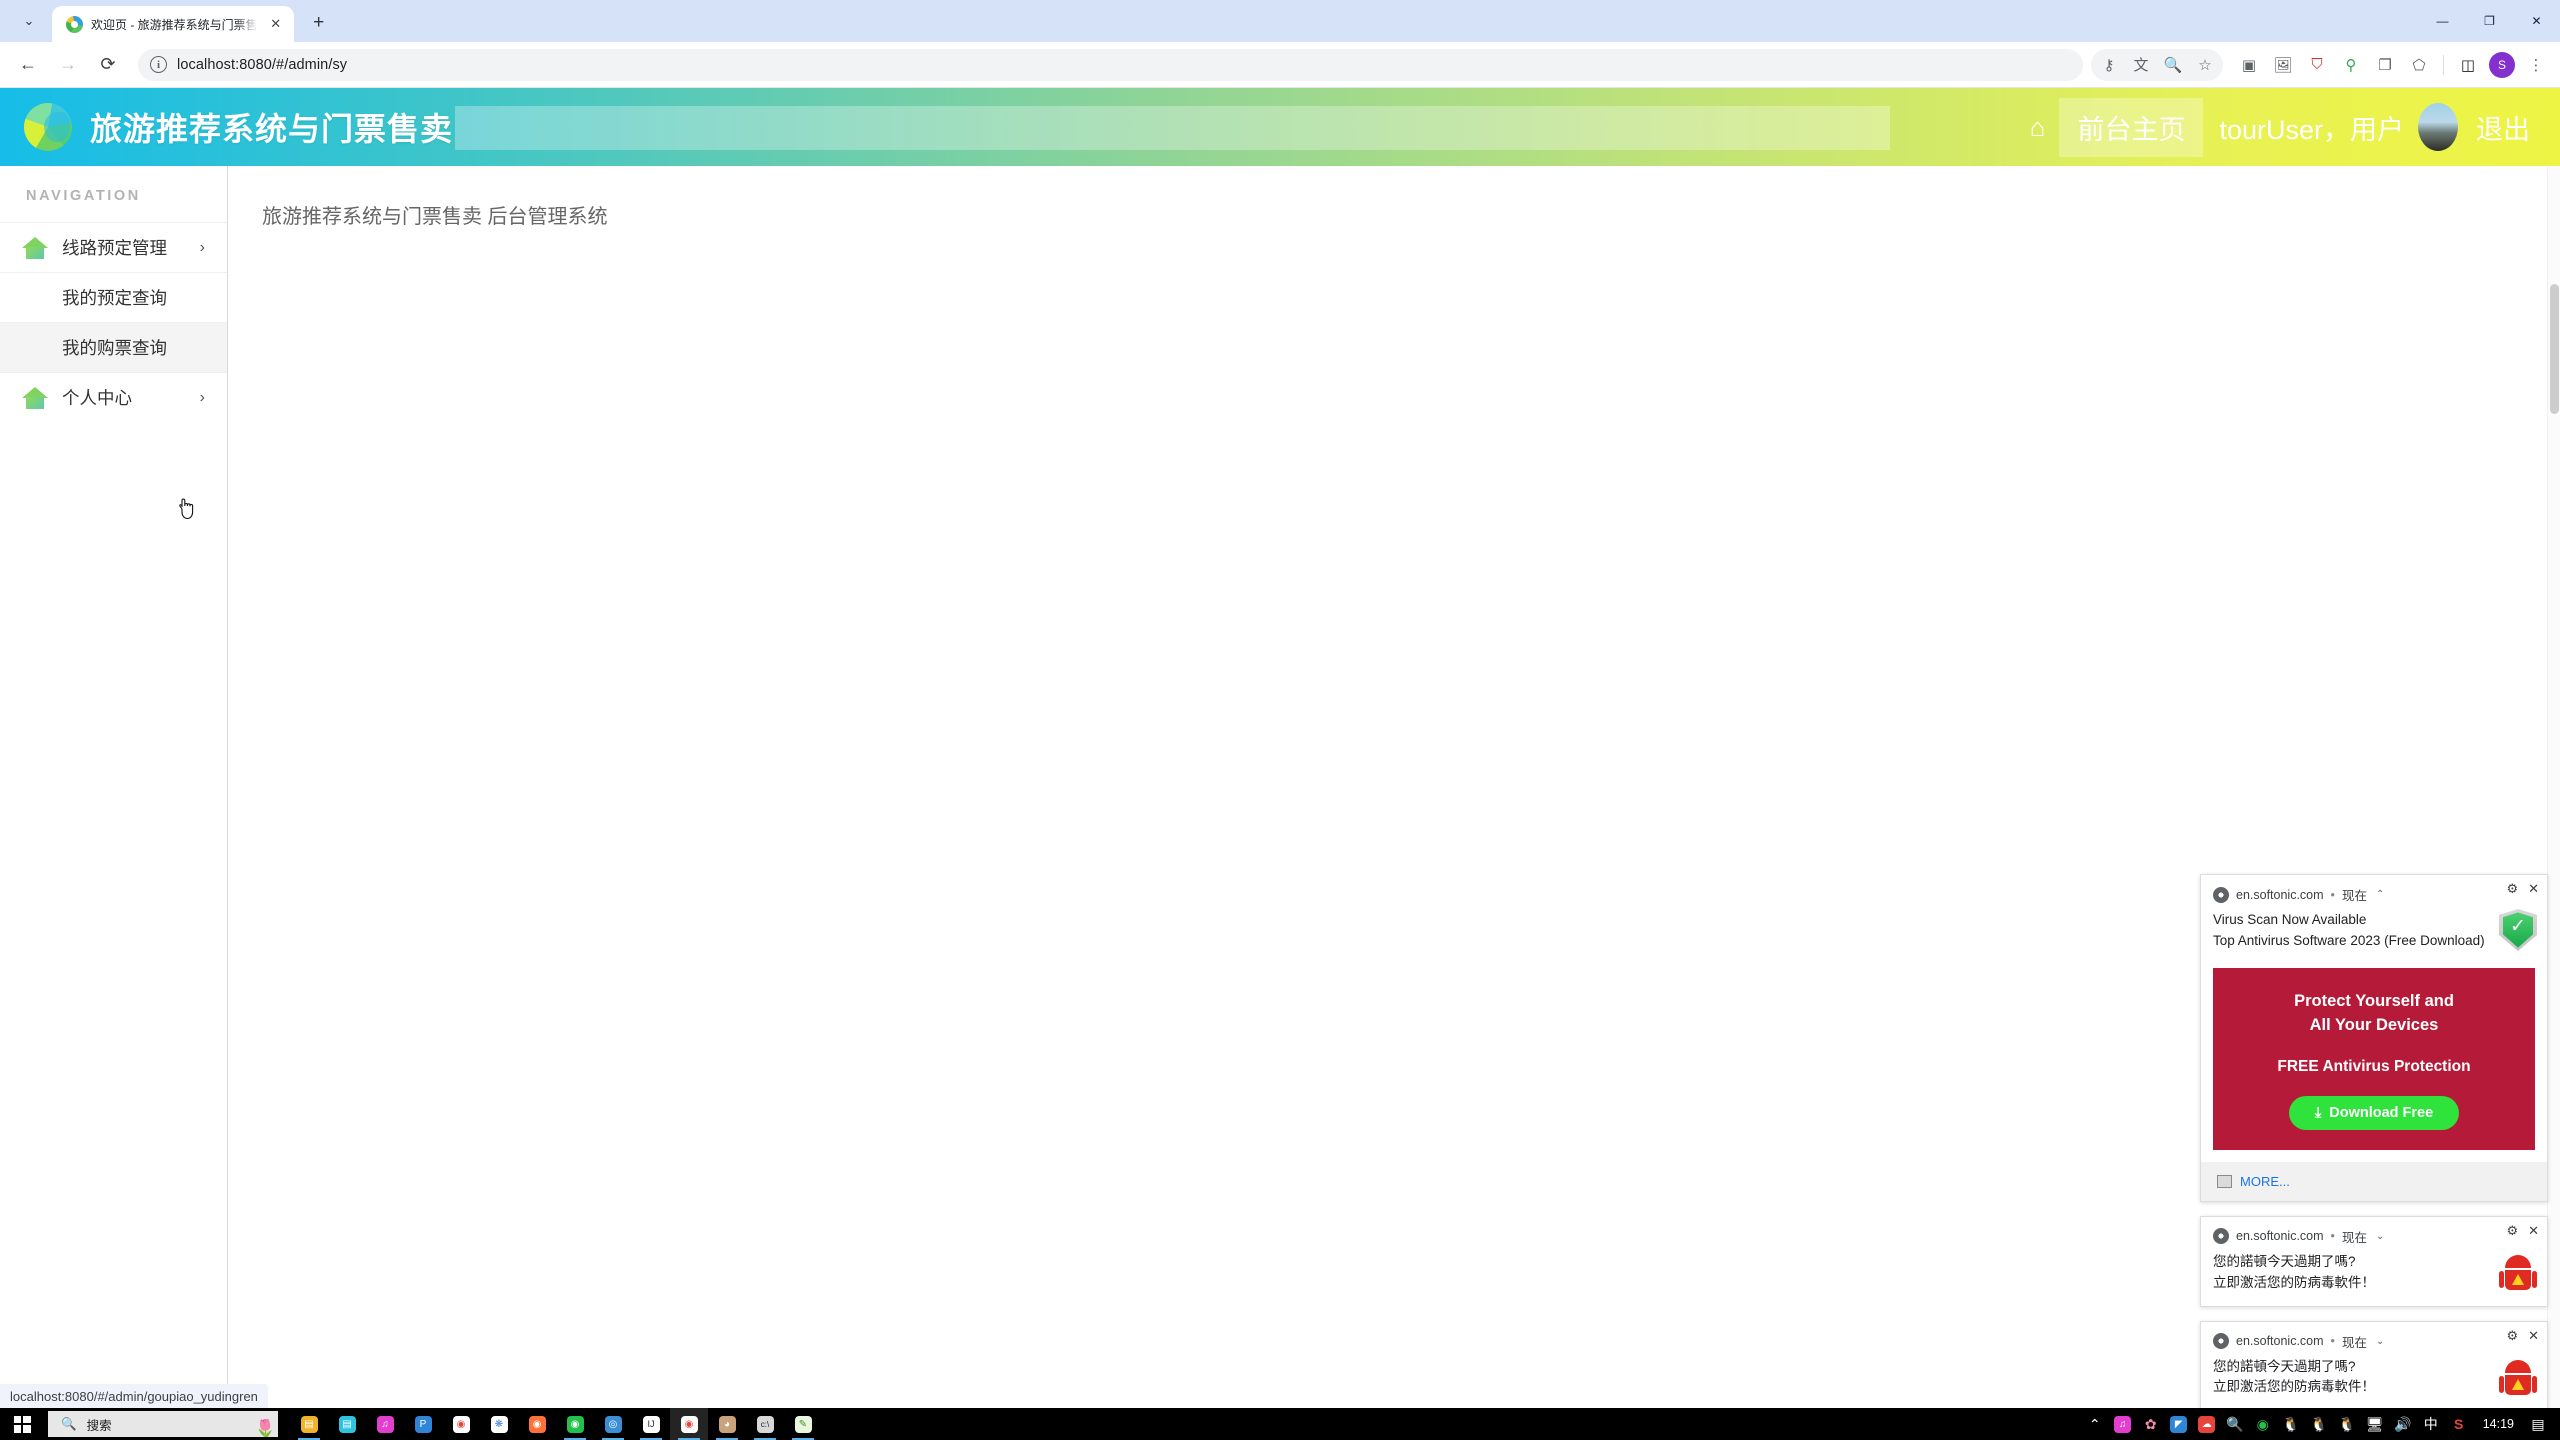 Image resolution: width=2560 pixels, height=1440 pixels. I want to click on password-key-icon: ⚷, so click(2109, 65).